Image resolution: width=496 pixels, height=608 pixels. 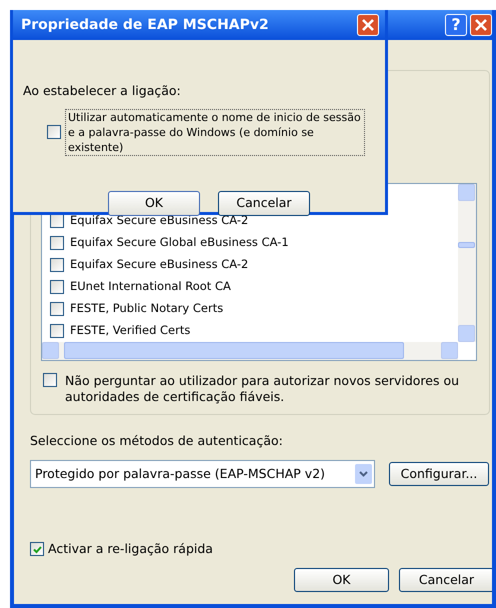 I want to click on list-item: Equifax Secure Global eBusiness CA-1, so click(x=179, y=243).